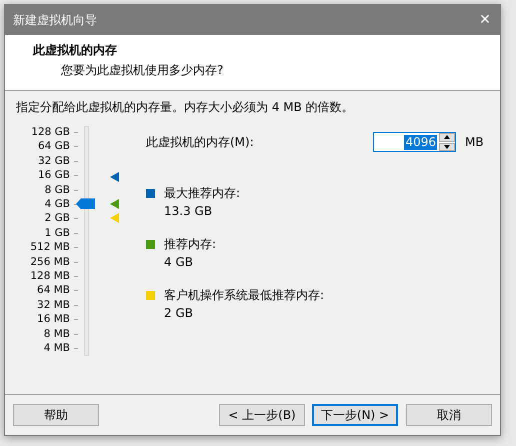  What do you see at coordinates (244, 295) in the screenshot?
I see `legend-label: 客户机操作系统最低推荐内存:` at bounding box center [244, 295].